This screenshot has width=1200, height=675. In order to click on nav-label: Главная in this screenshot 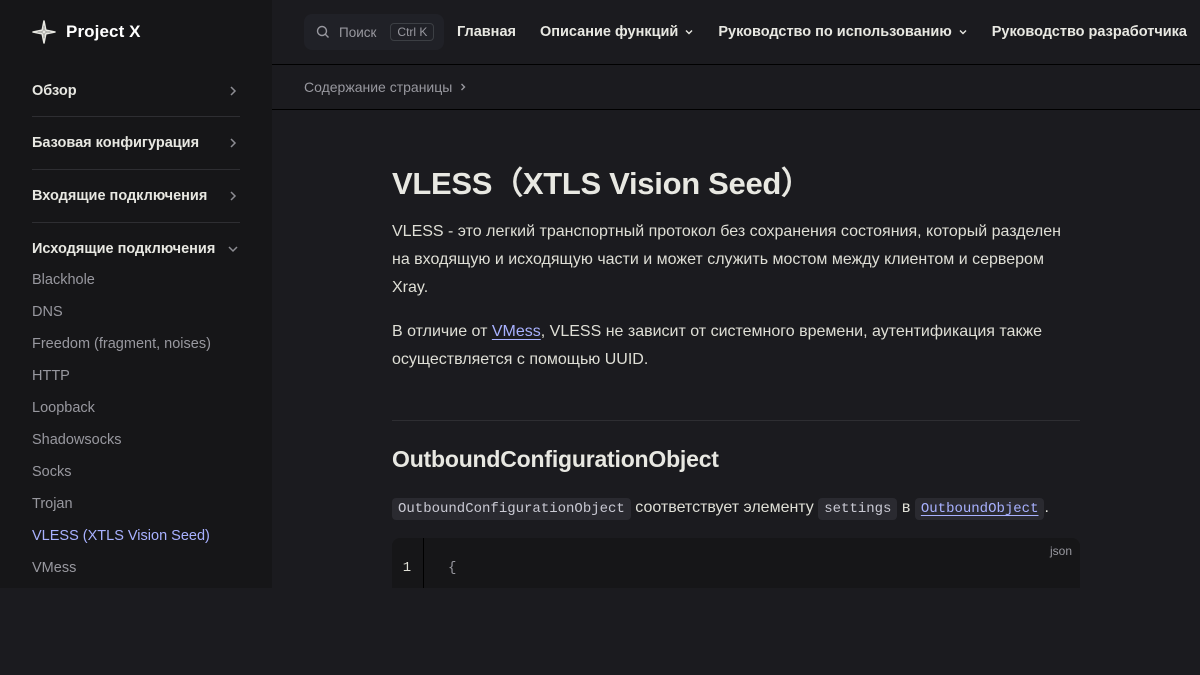, I will do `click(486, 32)`.